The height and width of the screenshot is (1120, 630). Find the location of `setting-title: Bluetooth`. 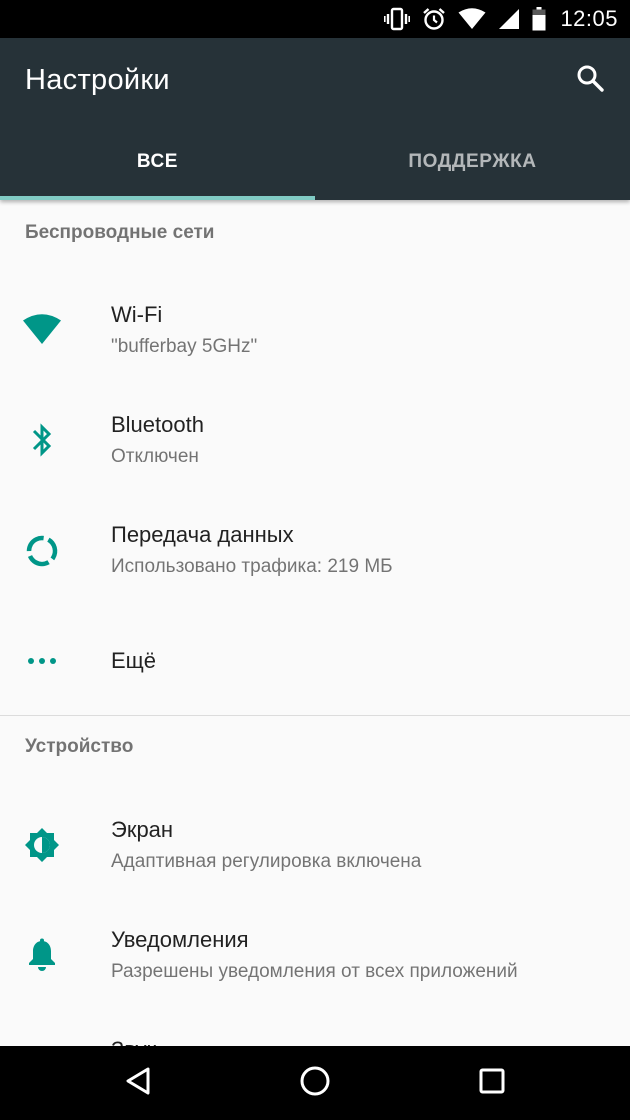

setting-title: Bluetooth is located at coordinates (157, 424).